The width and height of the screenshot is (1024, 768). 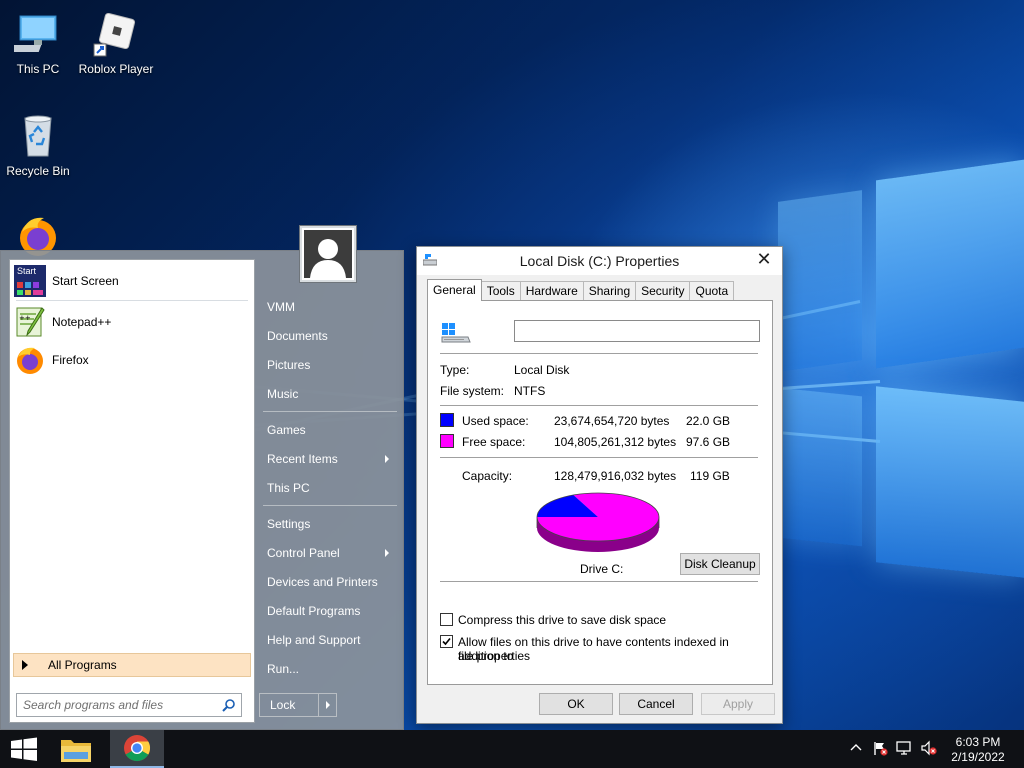 I want to click on this-pc-icon, so click(x=35, y=34).